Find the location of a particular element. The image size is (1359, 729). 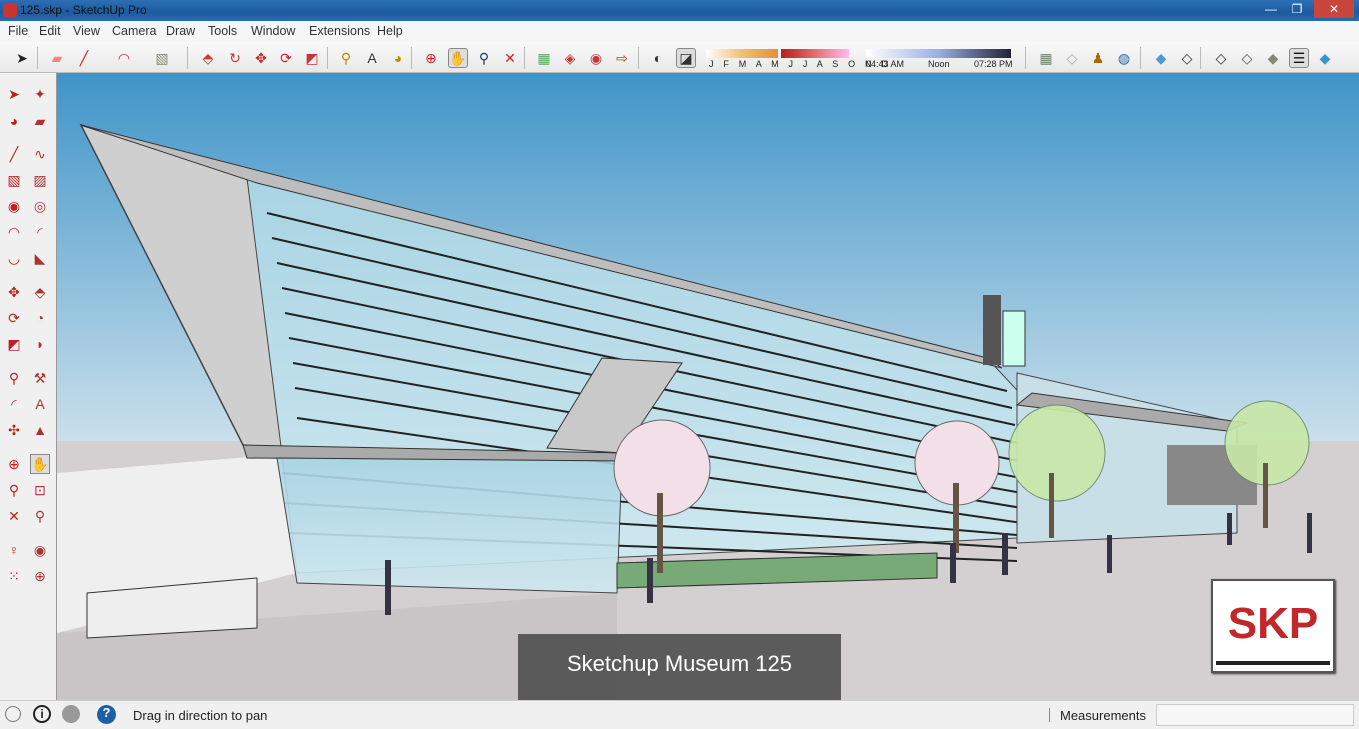

zoom-window-tool-icon: ⊡ is located at coordinates (40, 490).